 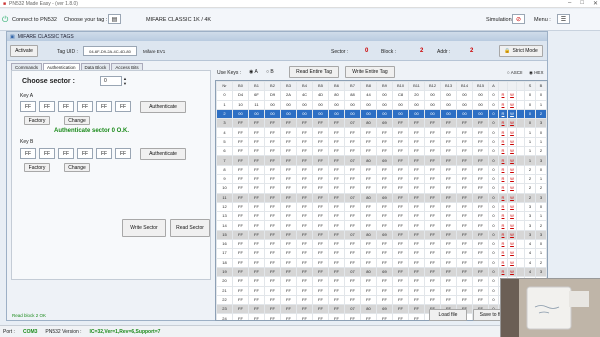 What do you see at coordinates (370, 72) in the screenshot?
I see `write-entire-tag-button: Write Entire Tag` at bounding box center [370, 72].